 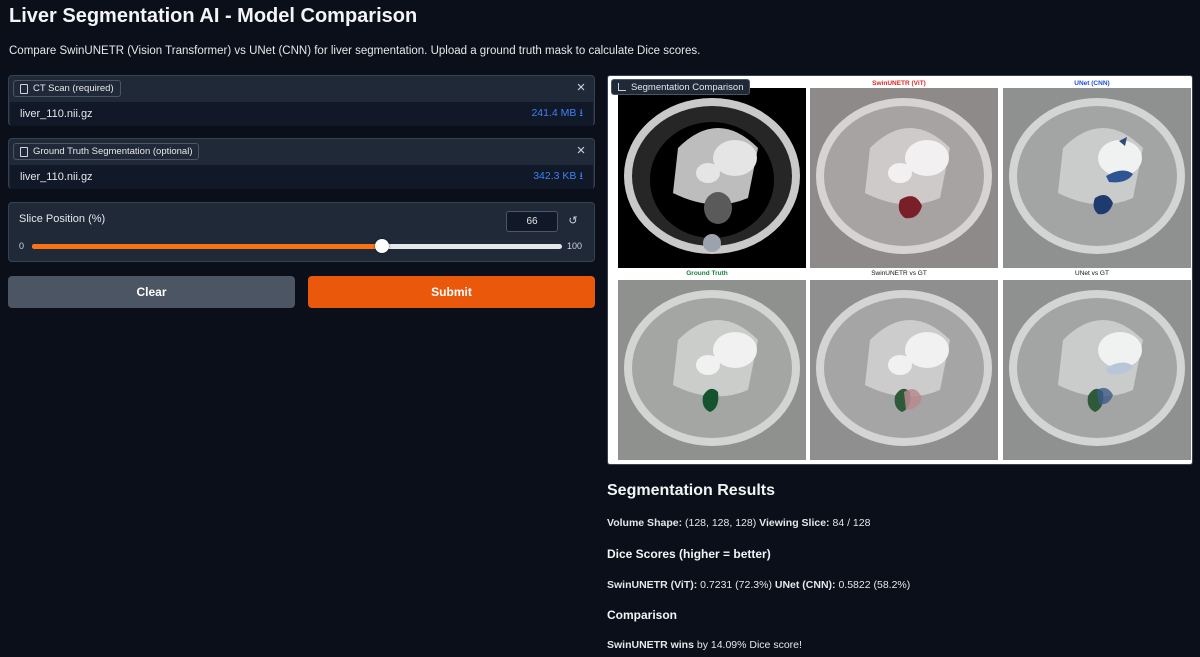 What do you see at coordinates (747, 645) in the screenshot?
I see `winner-text: by 14.09% Dice score!` at bounding box center [747, 645].